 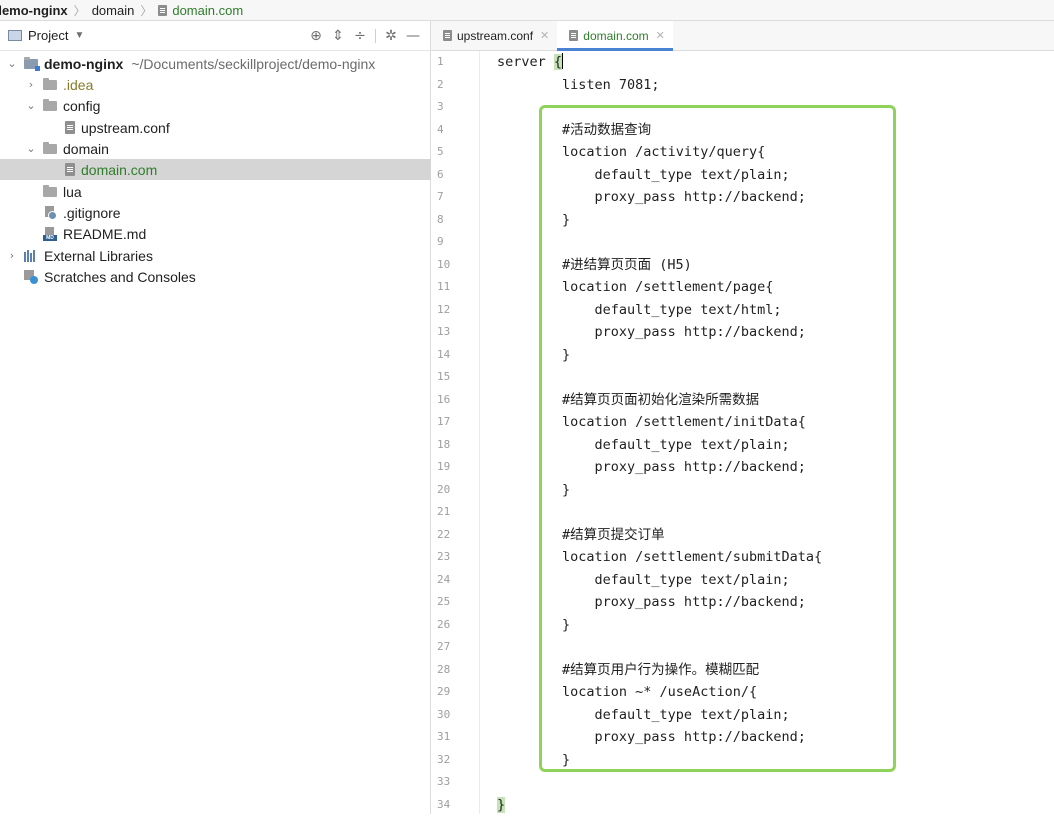 I want to click on code-line: location ~* /useAction/{, so click(x=627, y=692).